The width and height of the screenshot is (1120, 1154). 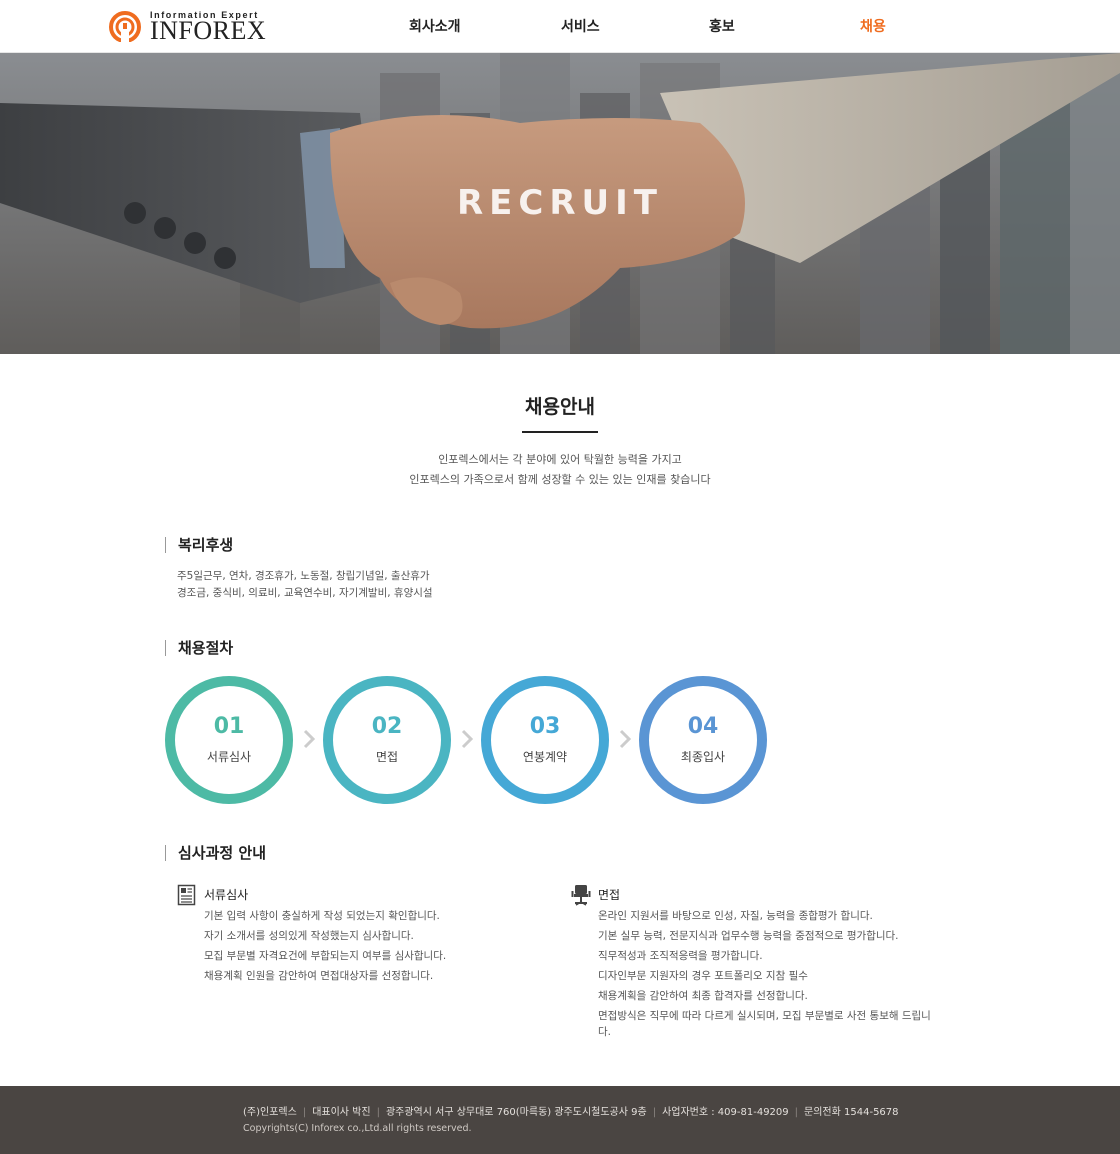 What do you see at coordinates (325, 956) in the screenshot?
I see `review-line: 모집 부문별 자격요건에 부합되는지 여부를 심사합니다.` at bounding box center [325, 956].